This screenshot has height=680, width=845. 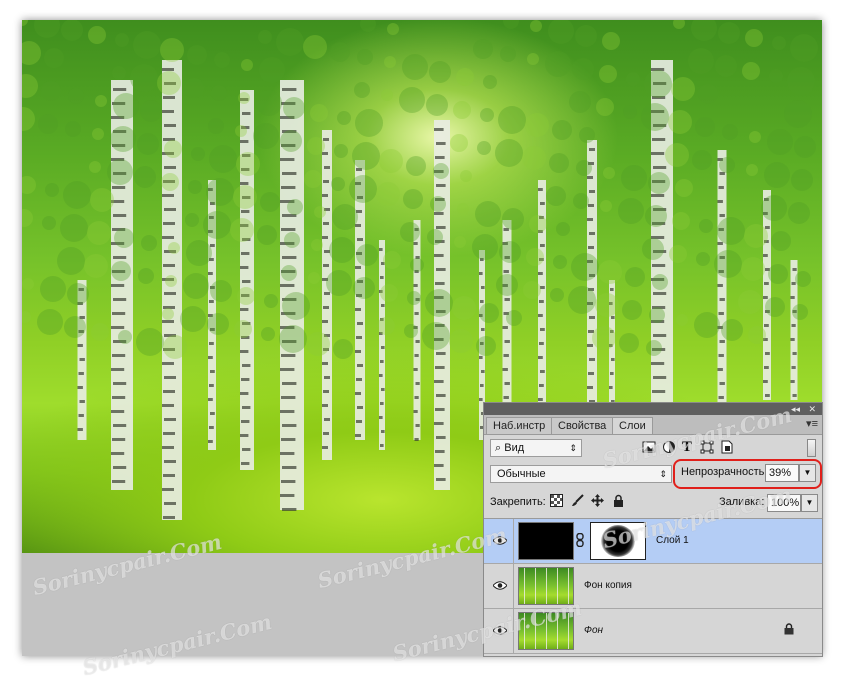 What do you see at coordinates (521, 474) in the screenshot?
I see `blend-mode-value: Обычные` at bounding box center [521, 474].